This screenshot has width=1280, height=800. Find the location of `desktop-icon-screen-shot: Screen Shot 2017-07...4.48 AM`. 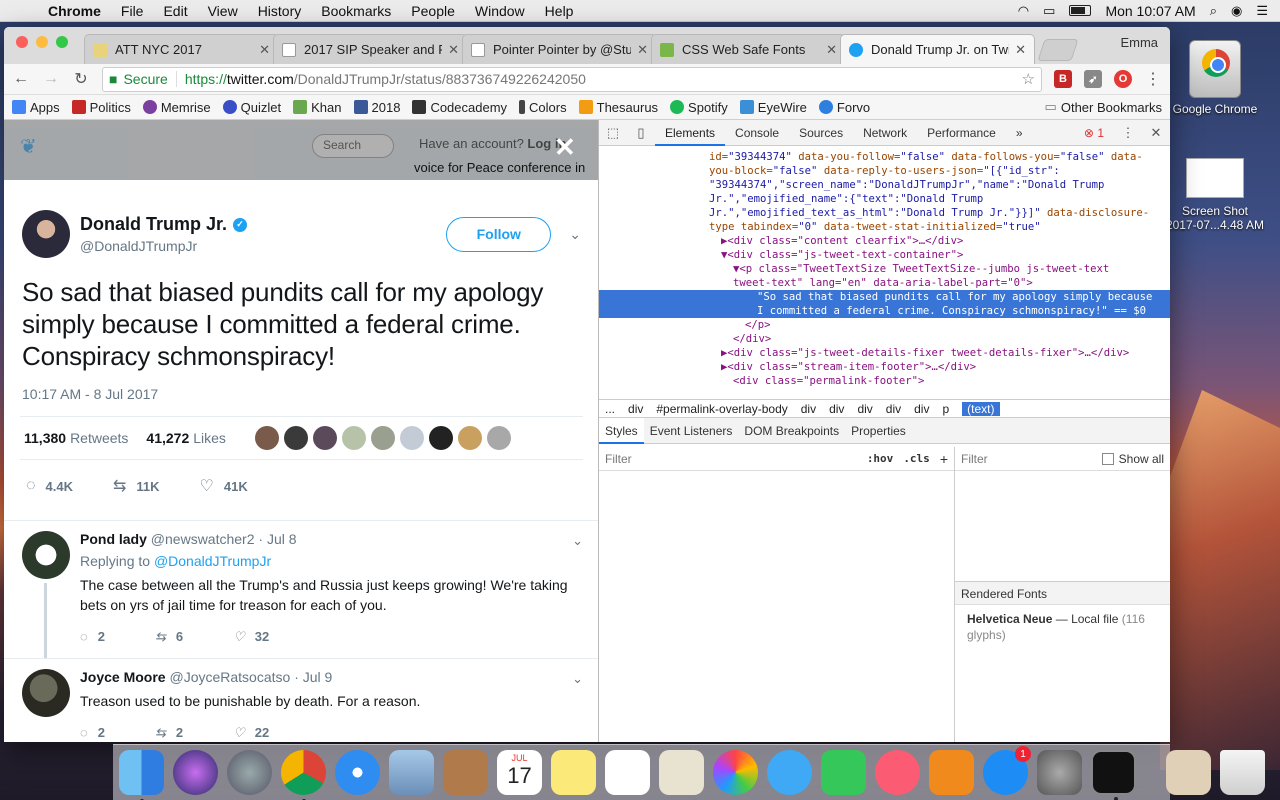

desktop-icon-screen-shot: Screen Shot 2017-07...4.48 AM is located at coordinates (1215, 195).